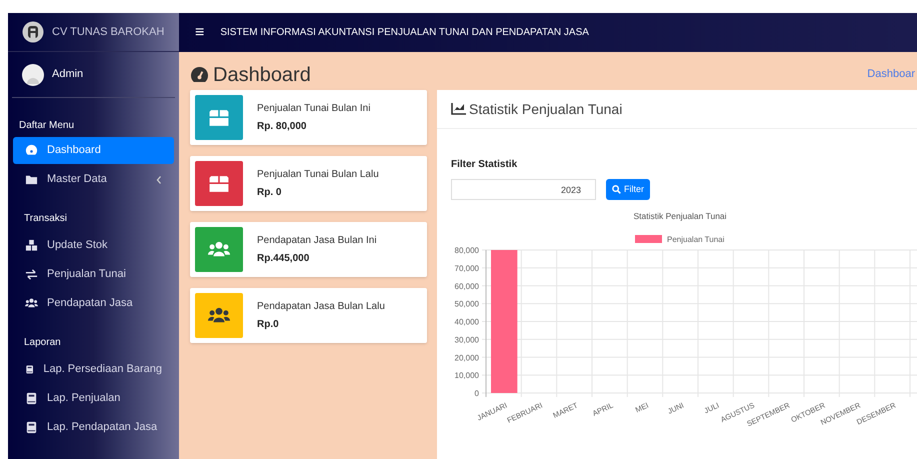 This screenshot has width=917, height=459. Describe the element at coordinates (93, 245) in the screenshot. I see `sidebar-item: Update Stok` at that location.